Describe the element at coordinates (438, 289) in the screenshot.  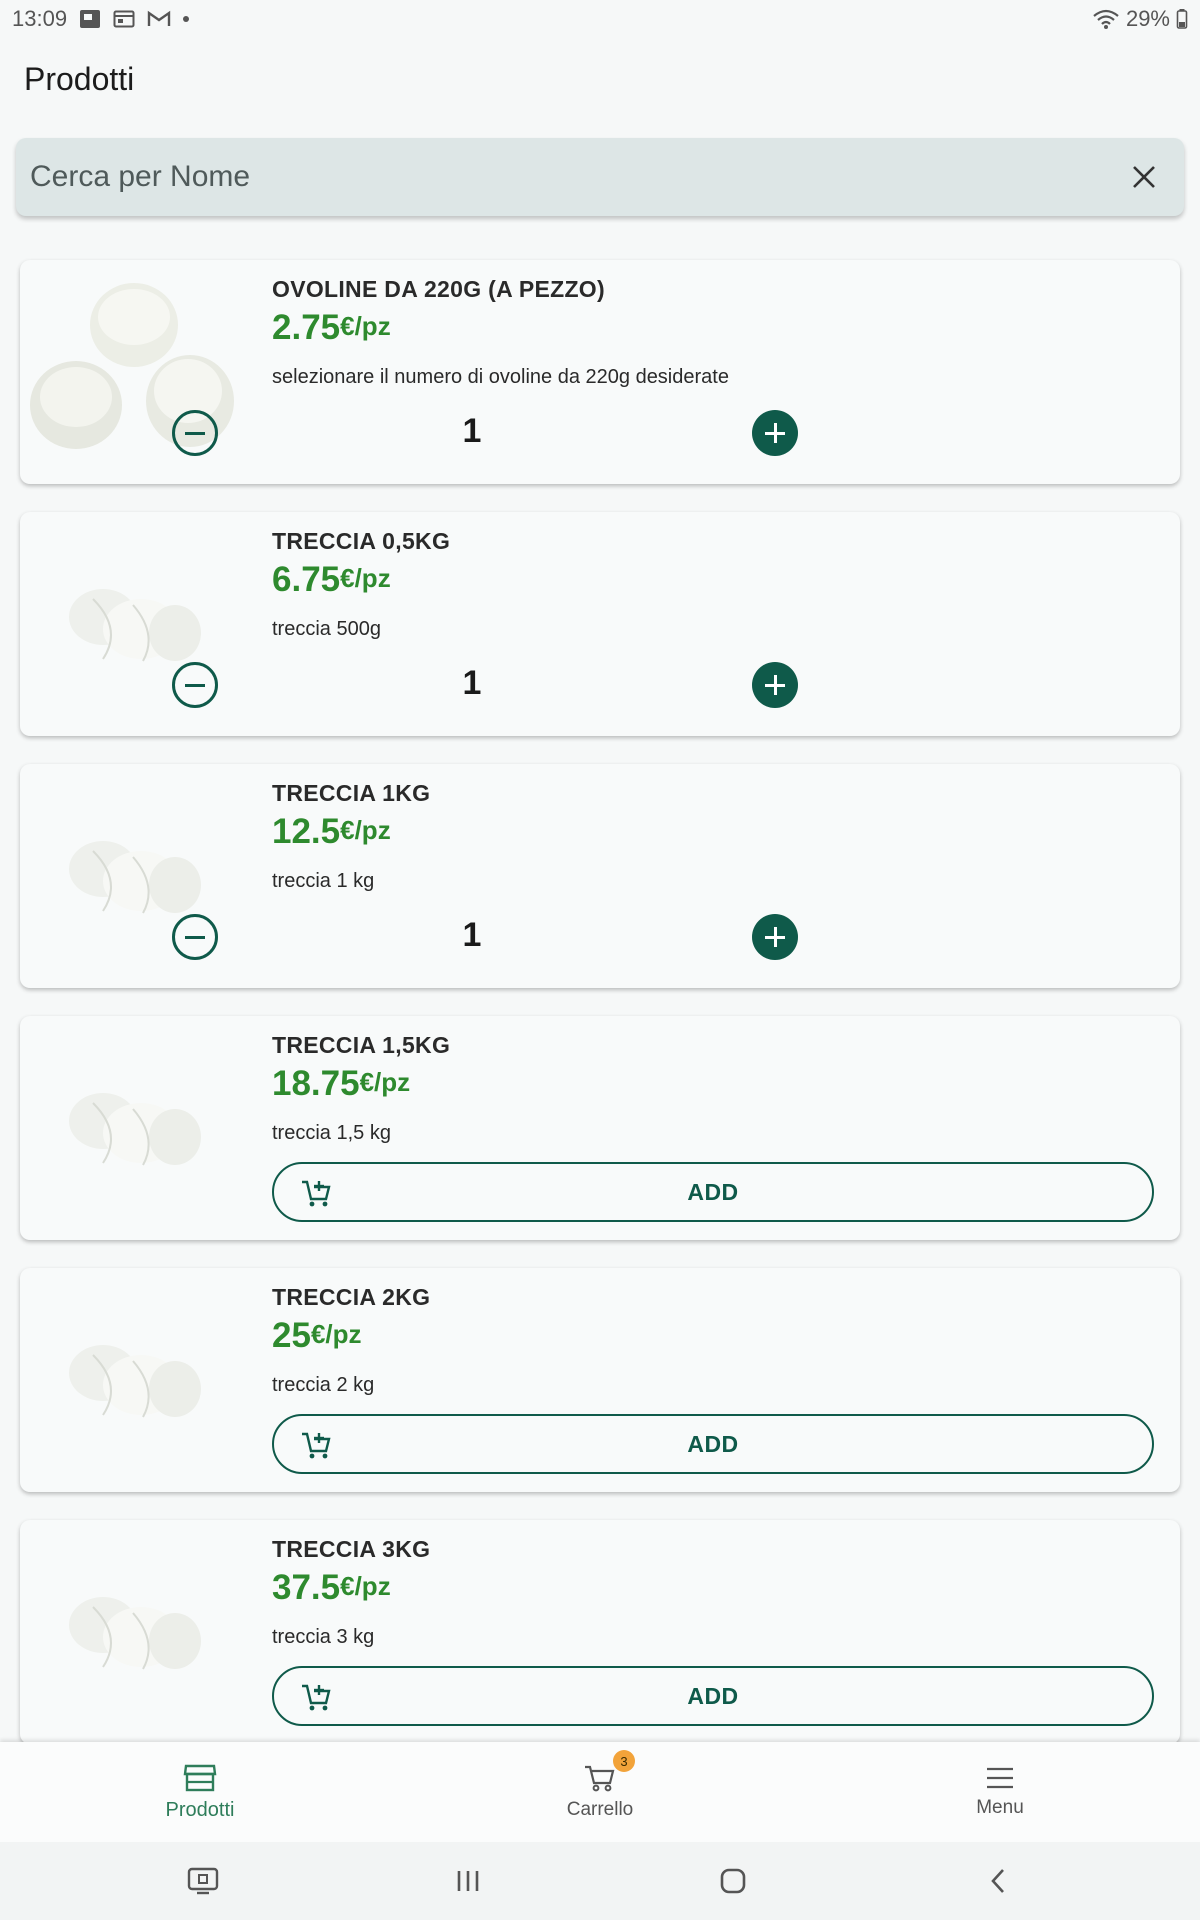
I see `product-name: OVOLINE DA 220G (A PEZZO)` at that location.